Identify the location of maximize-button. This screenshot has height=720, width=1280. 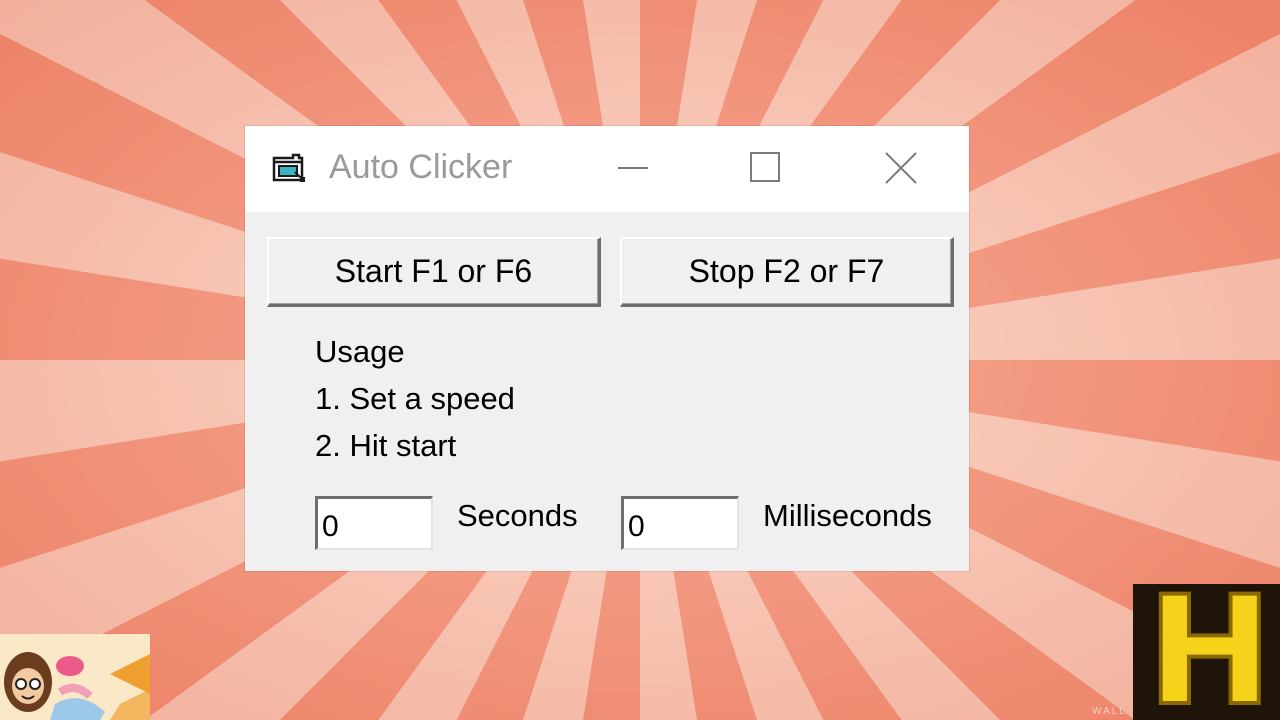
(765, 168).